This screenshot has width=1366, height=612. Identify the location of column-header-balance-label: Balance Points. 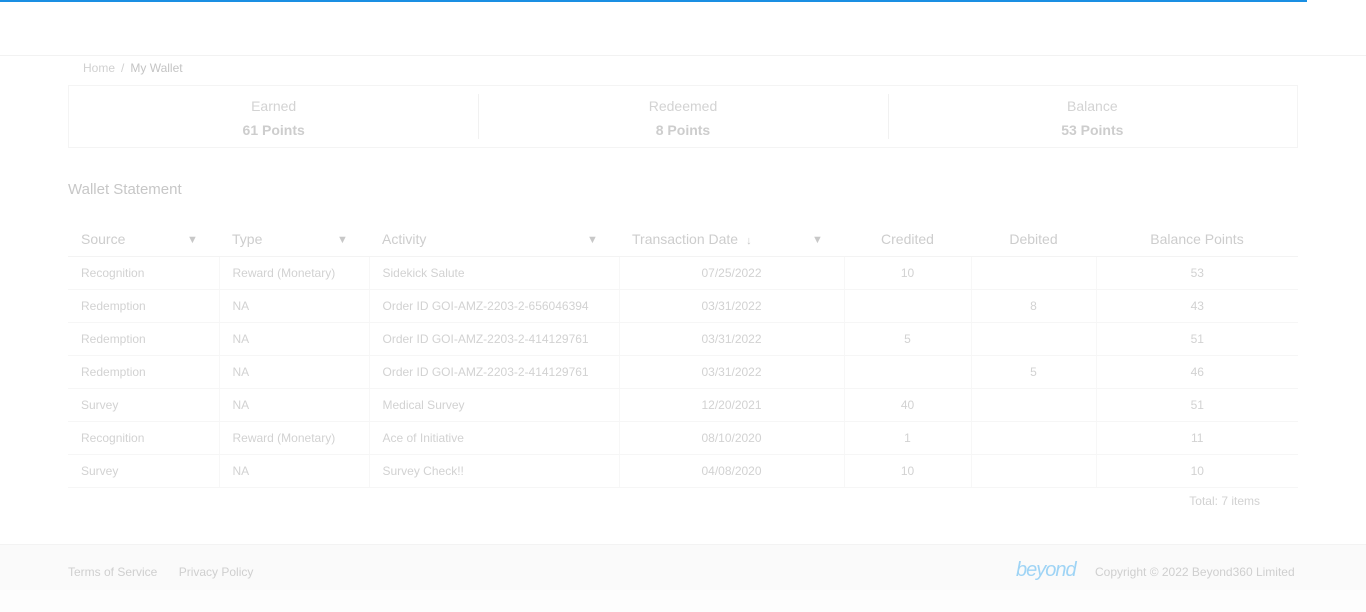
(1197, 239).